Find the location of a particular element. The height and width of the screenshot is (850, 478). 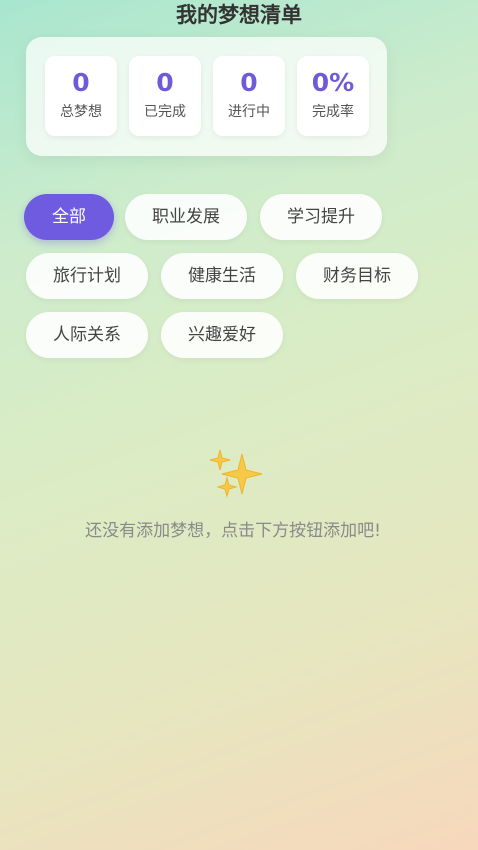

category-chip-finance: 财务目标 is located at coordinates (357, 276).